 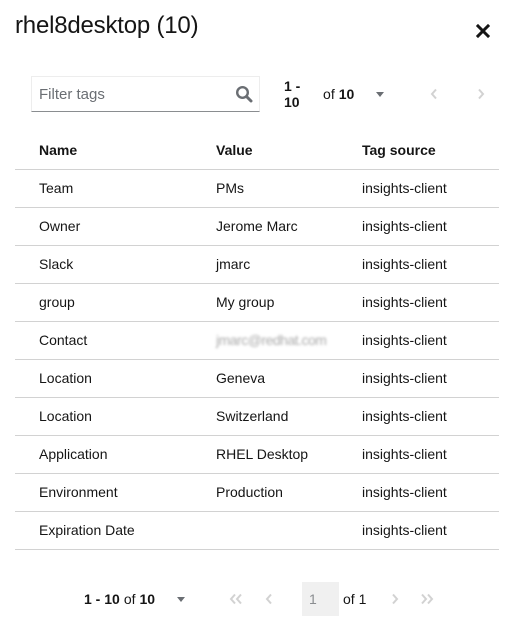 I want to click on tag-name-cell: Slack, so click(x=115, y=264).